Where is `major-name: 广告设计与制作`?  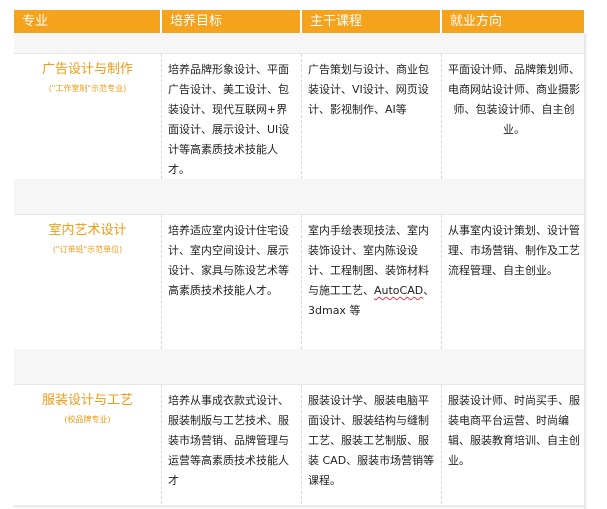
major-name: 广告设计与制作 is located at coordinates (87, 69).